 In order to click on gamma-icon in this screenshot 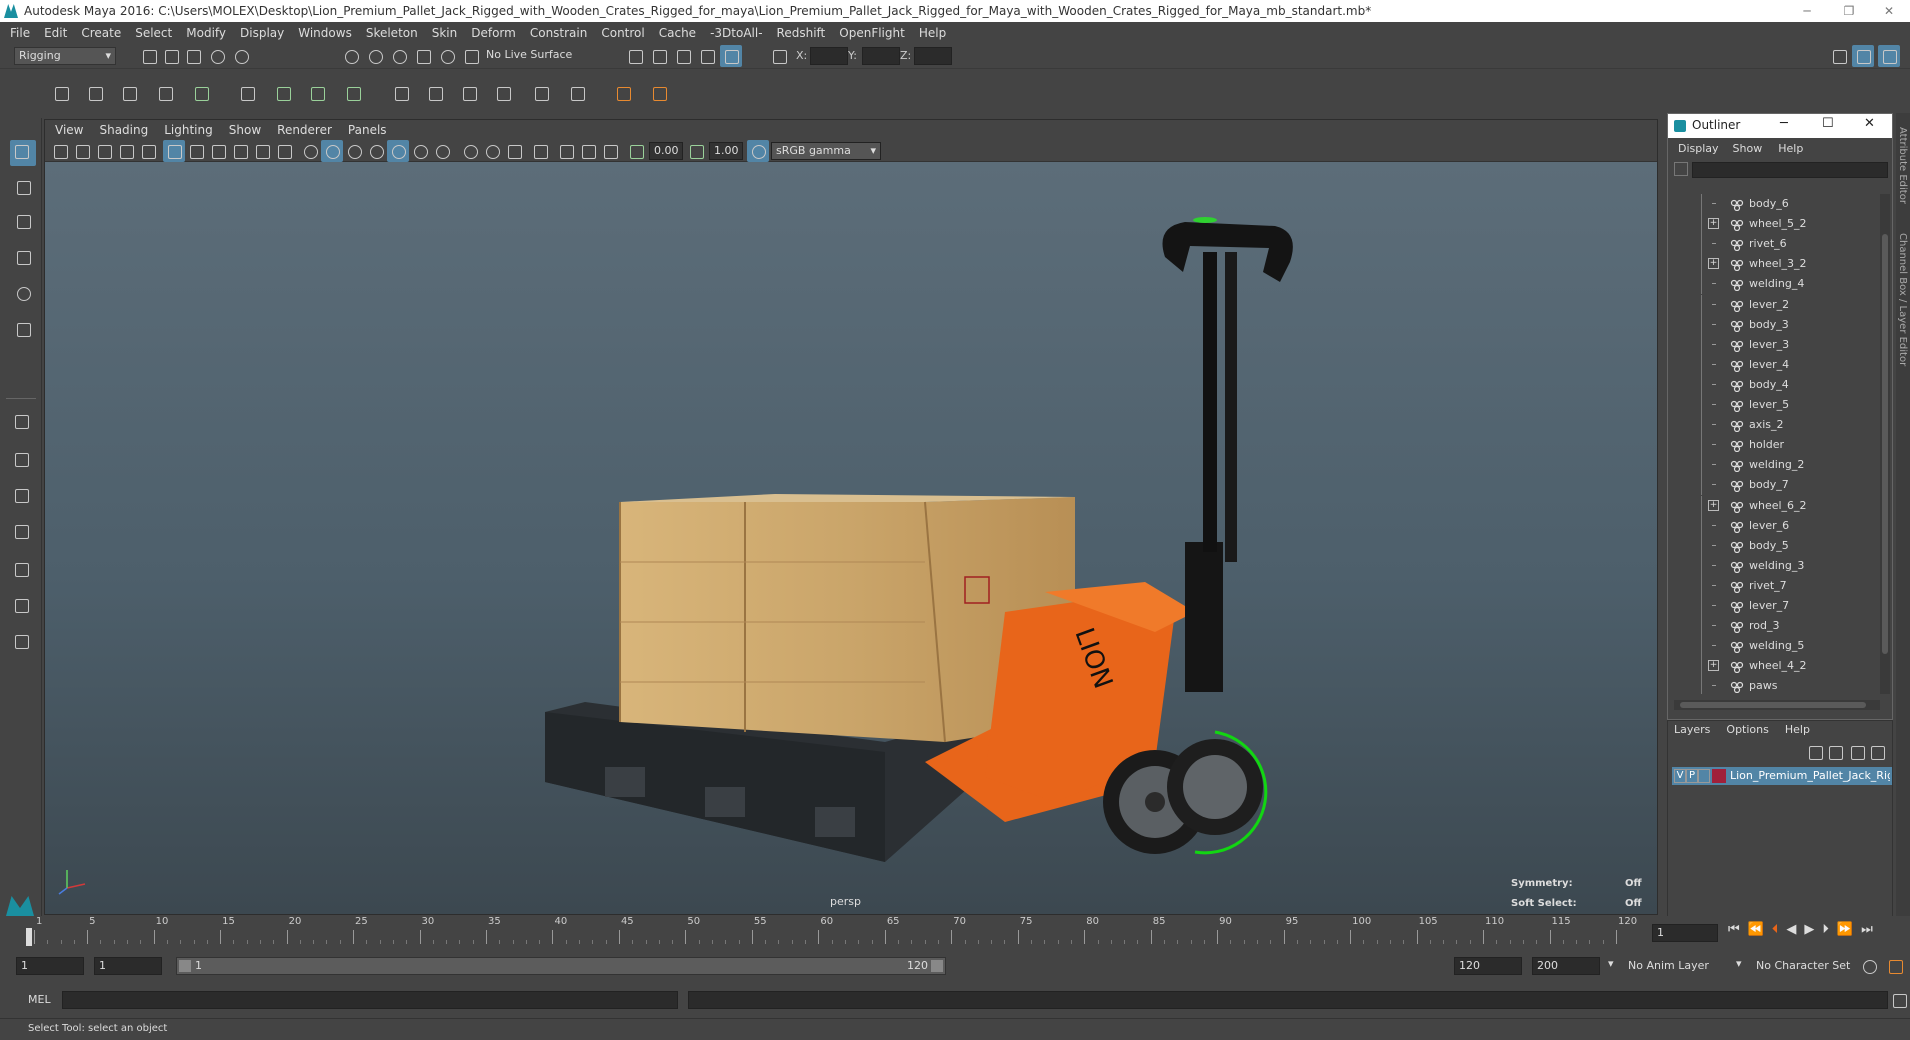, I will do `click(696, 151)`.